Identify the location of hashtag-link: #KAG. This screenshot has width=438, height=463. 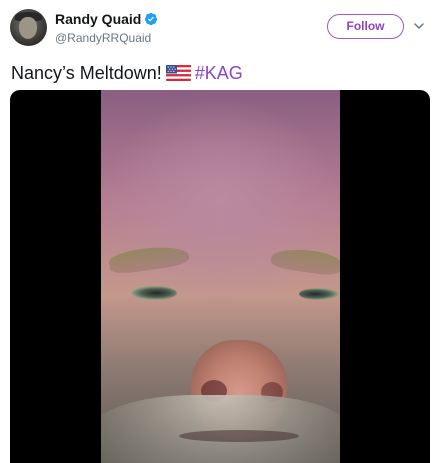
(219, 73).